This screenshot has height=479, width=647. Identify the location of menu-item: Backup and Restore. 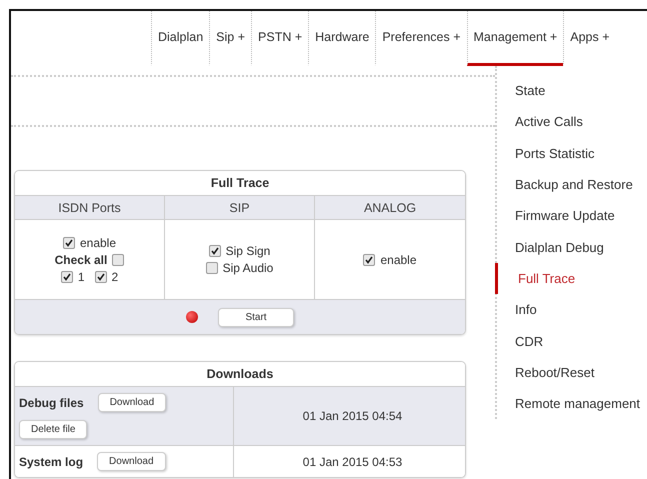
(571, 184).